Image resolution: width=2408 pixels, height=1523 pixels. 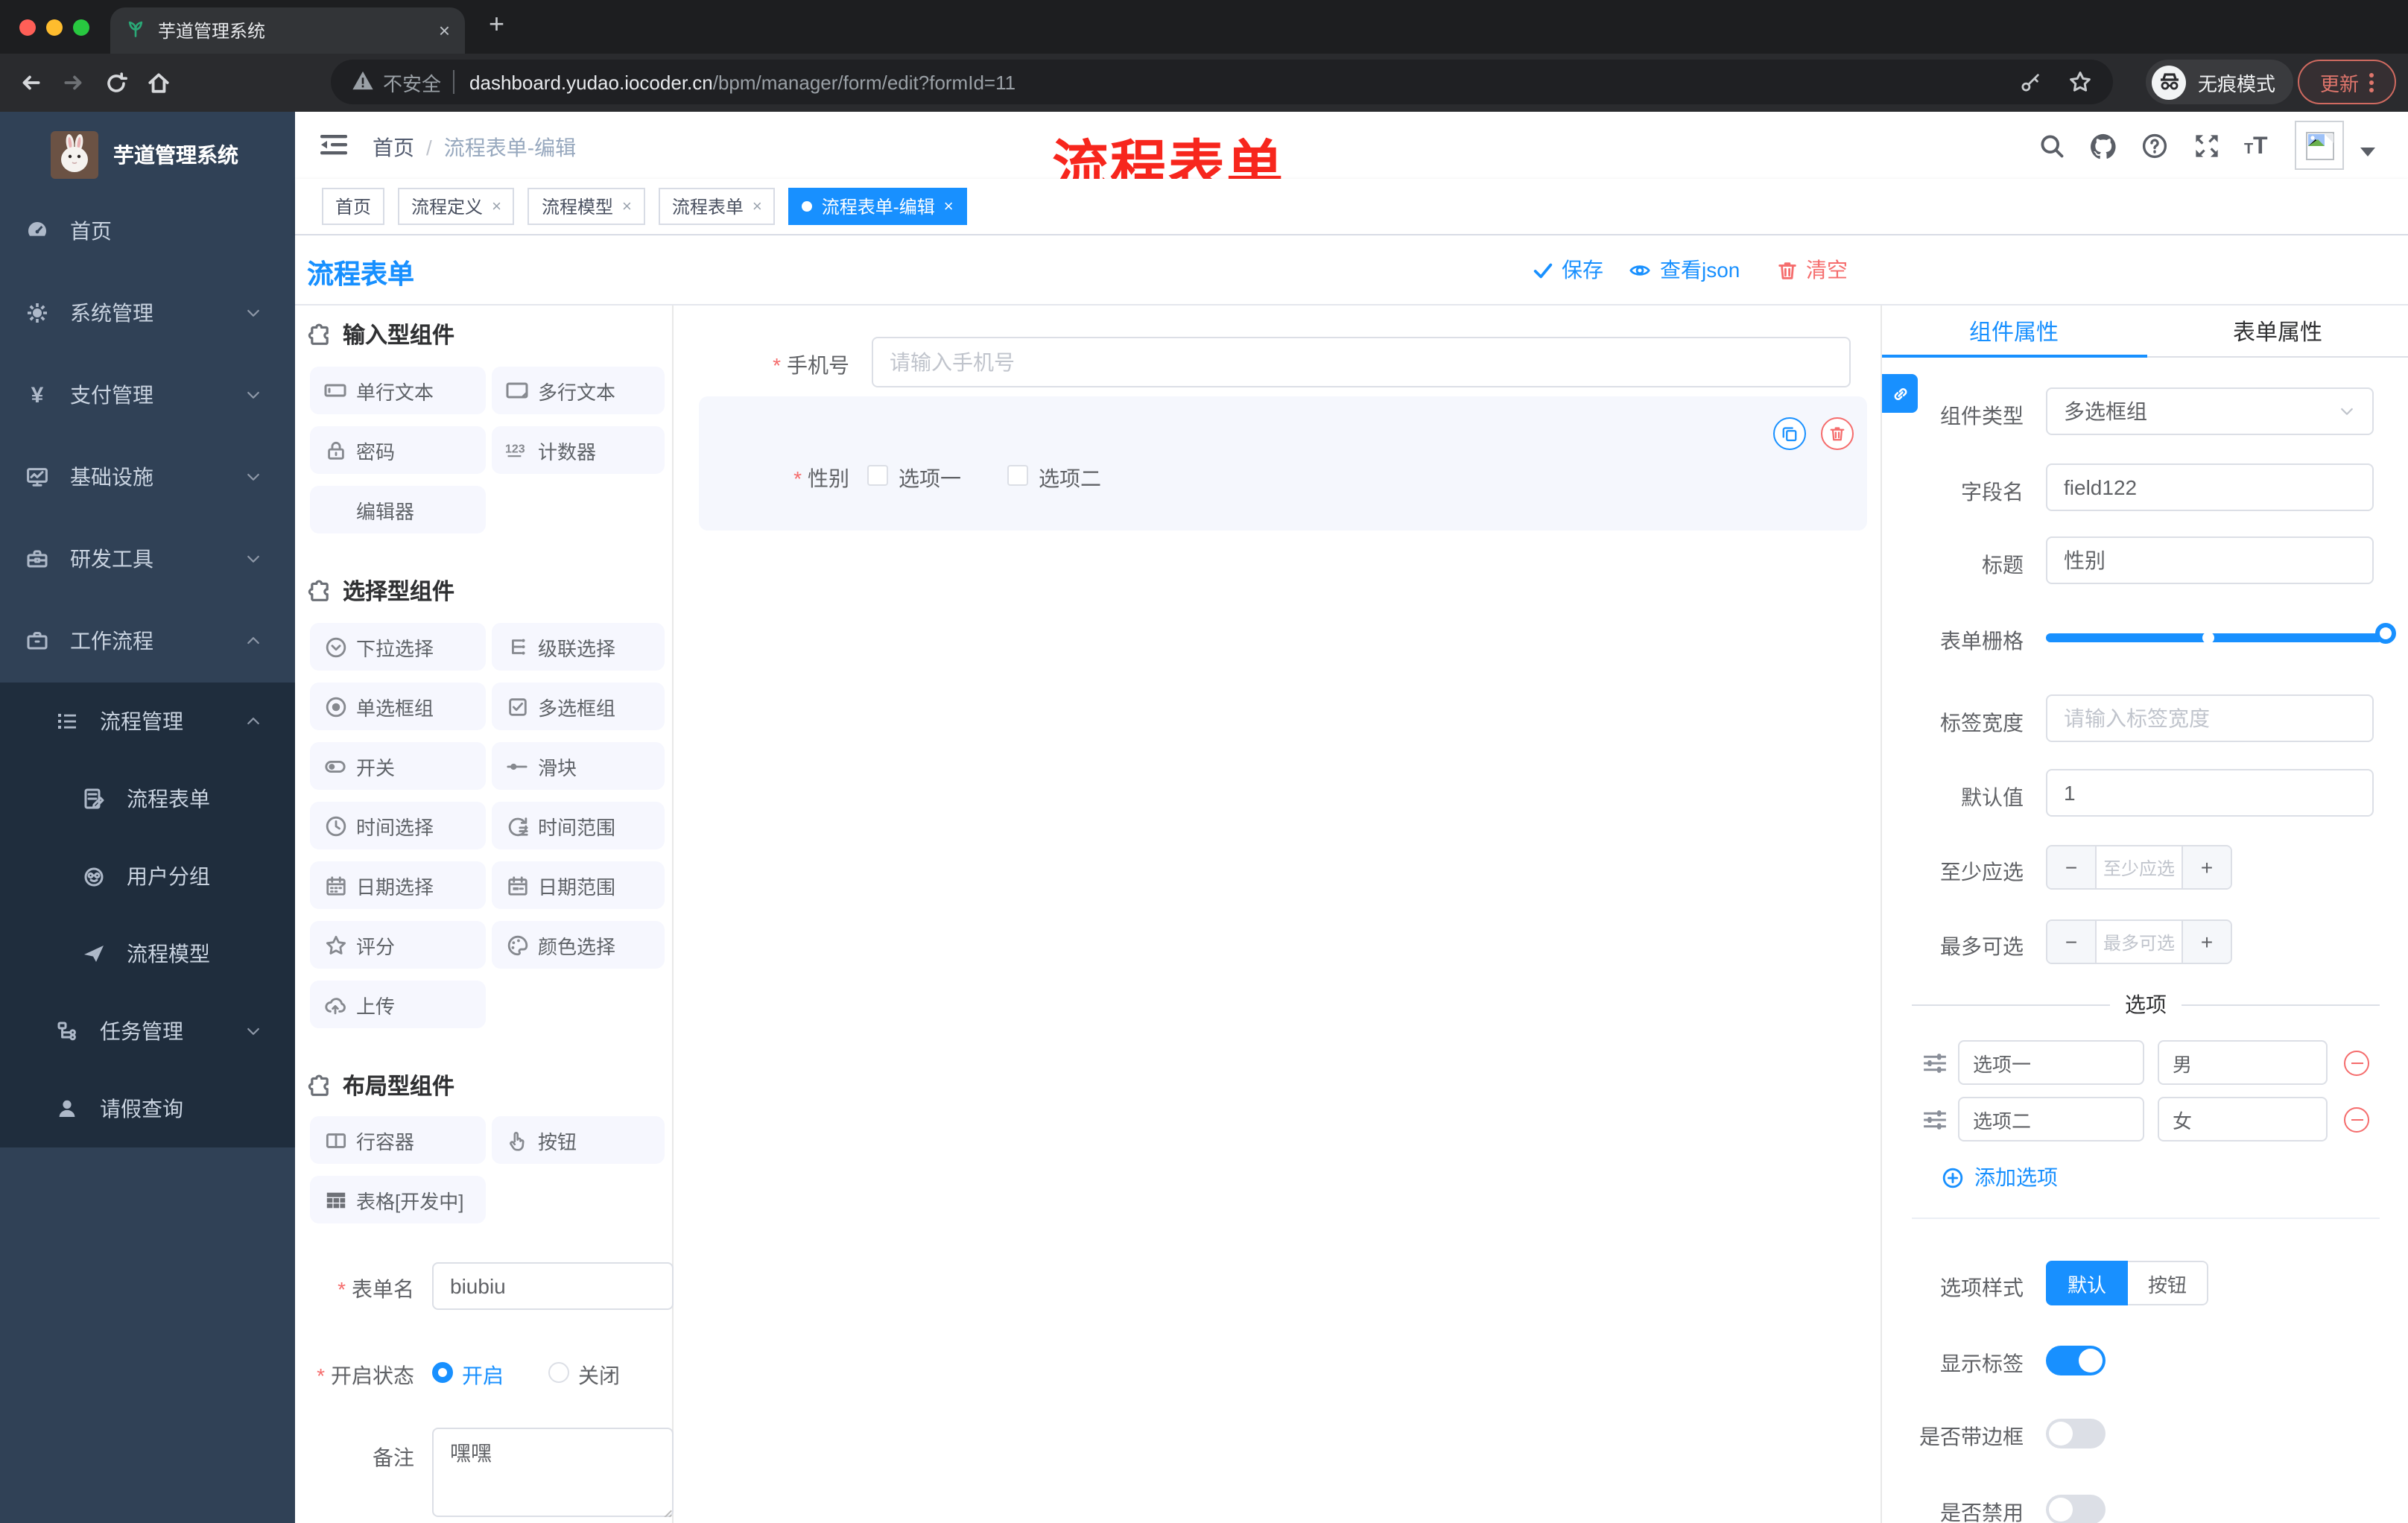 What do you see at coordinates (1900, 394) in the screenshot?
I see `link-tag` at bounding box center [1900, 394].